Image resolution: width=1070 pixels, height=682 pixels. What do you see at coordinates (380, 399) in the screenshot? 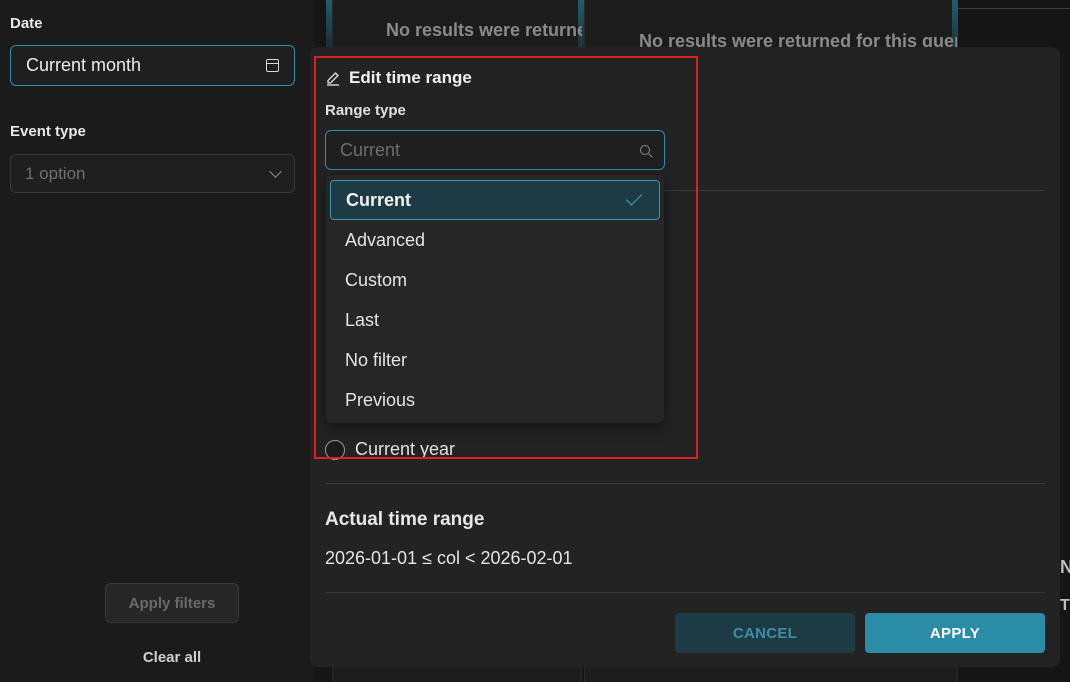
I see `option-label: Previous` at bounding box center [380, 399].